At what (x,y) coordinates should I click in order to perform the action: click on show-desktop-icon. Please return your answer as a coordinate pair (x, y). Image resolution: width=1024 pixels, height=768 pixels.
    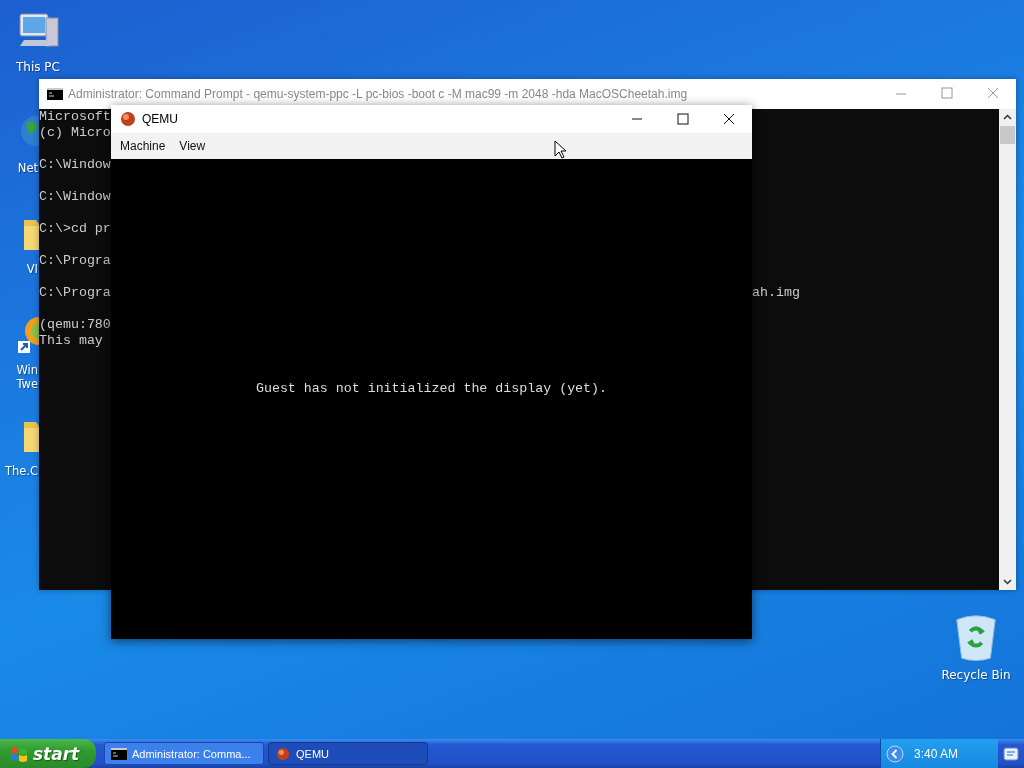
    Looking at the image, I should click on (1011, 753).